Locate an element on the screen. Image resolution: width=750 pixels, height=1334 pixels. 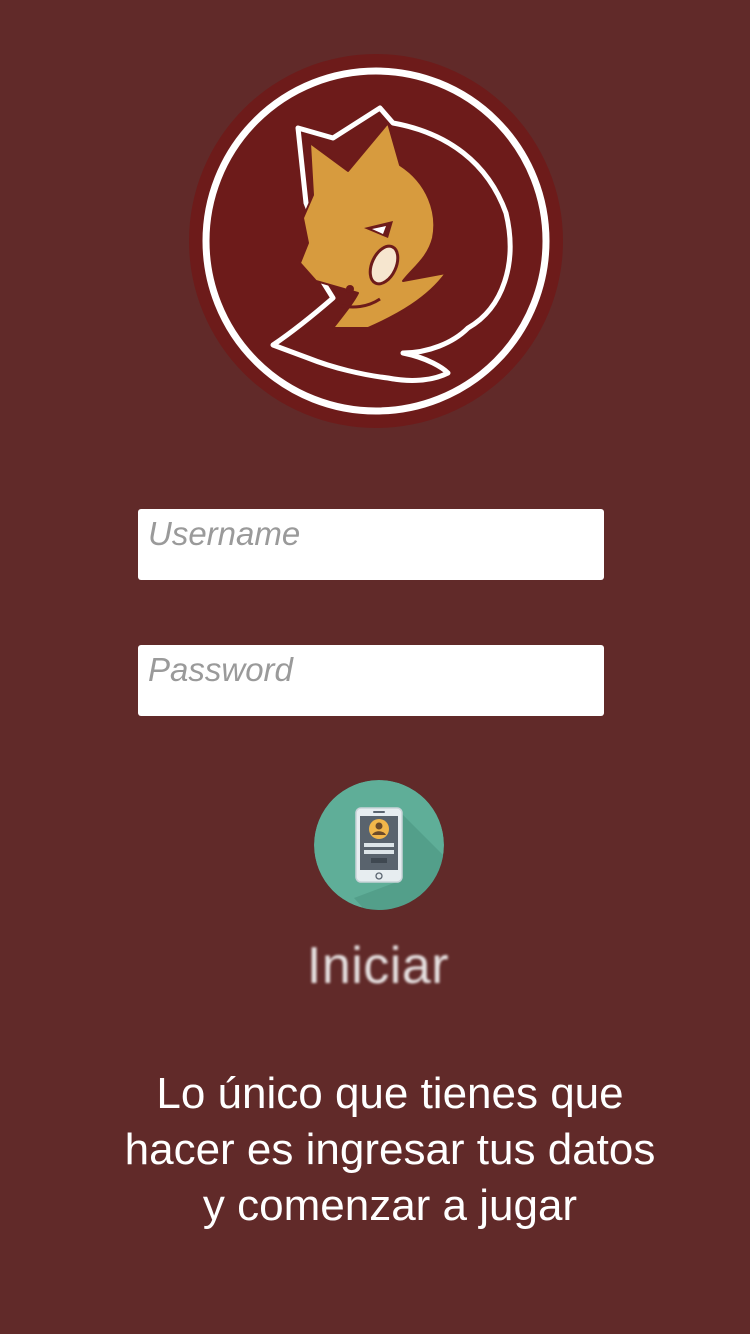
username-field is located at coordinates (371, 544).